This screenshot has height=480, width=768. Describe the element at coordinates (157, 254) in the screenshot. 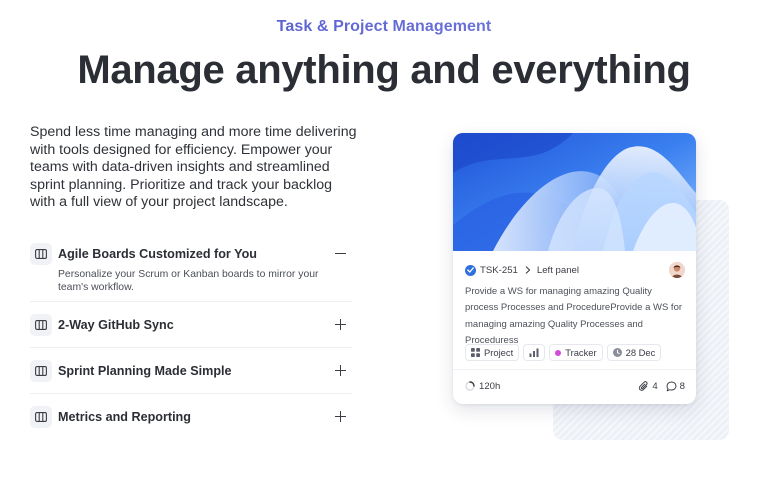

I see `accordion-title: Agile Boards Customized for You` at that location.